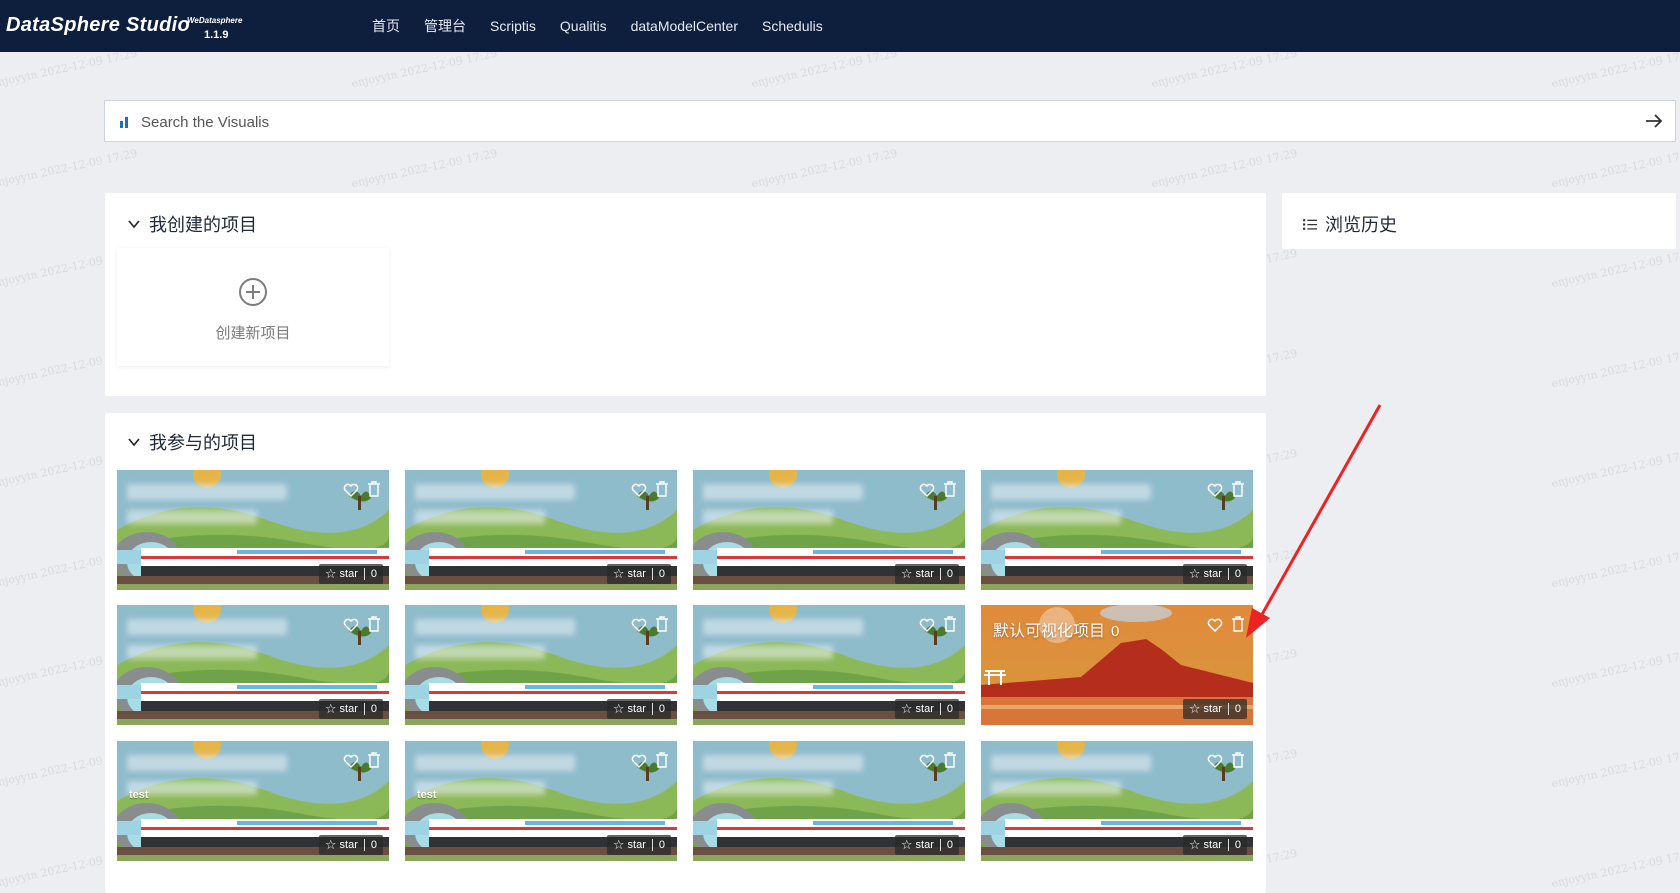  What do you see at coordinates (1654, 121) in the screenshot?
I see `arrow-right-icon` at bounding box center [1654, 121].